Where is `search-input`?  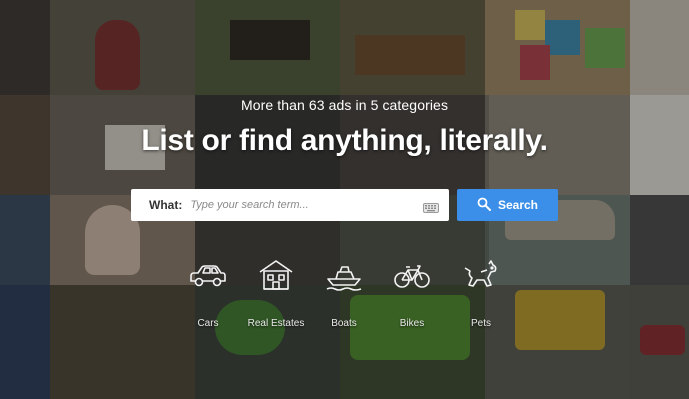 search-input is located at coordinates (306, 205).